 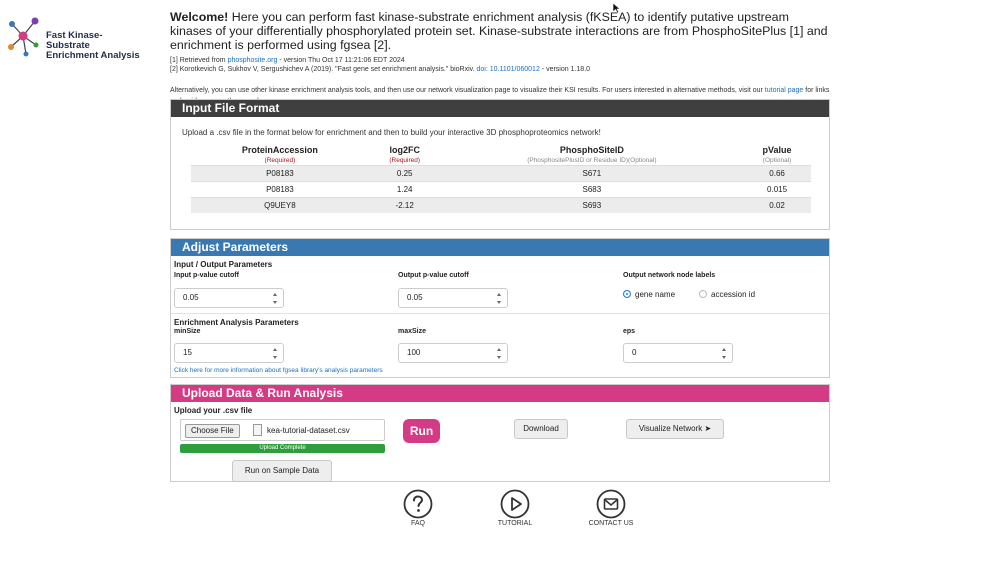 What do you see at coordinates (500, 108) in the screenshot?
I see `input-format-header: Input File Format` at bounding box center [500, 108].